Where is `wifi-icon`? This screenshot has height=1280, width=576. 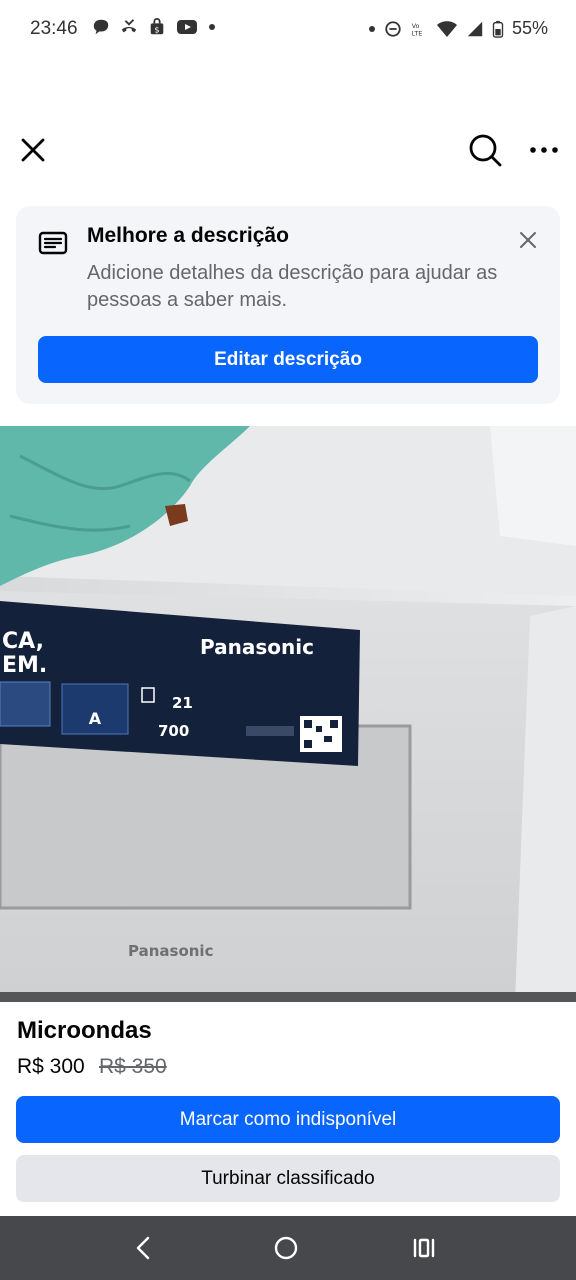
wifi-icon is located at coordinates (446, 28).